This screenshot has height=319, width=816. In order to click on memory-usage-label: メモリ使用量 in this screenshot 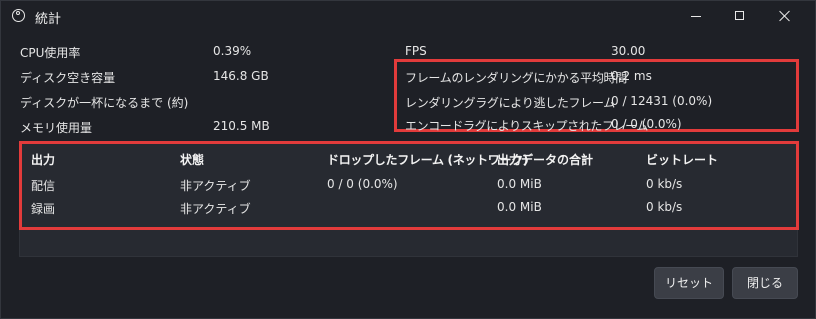, I will do `click(56, 128)`.